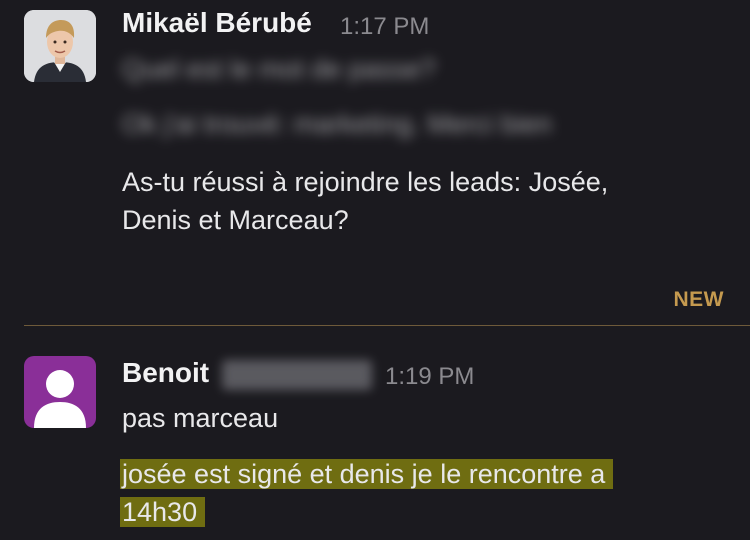  I want to click on redacted-last-name, so click(297, 375).